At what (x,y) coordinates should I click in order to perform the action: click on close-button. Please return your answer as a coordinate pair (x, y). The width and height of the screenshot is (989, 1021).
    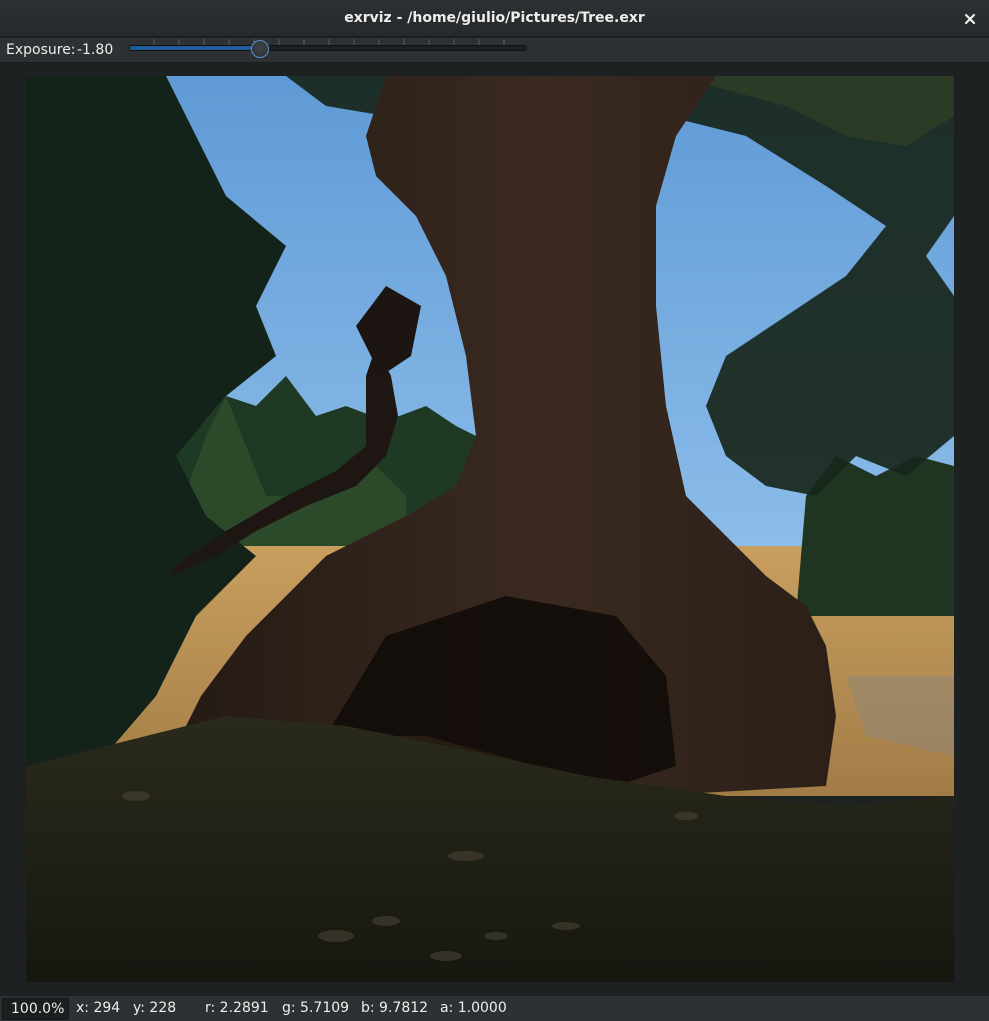
    Looking at the image, I should click on (970, 19).